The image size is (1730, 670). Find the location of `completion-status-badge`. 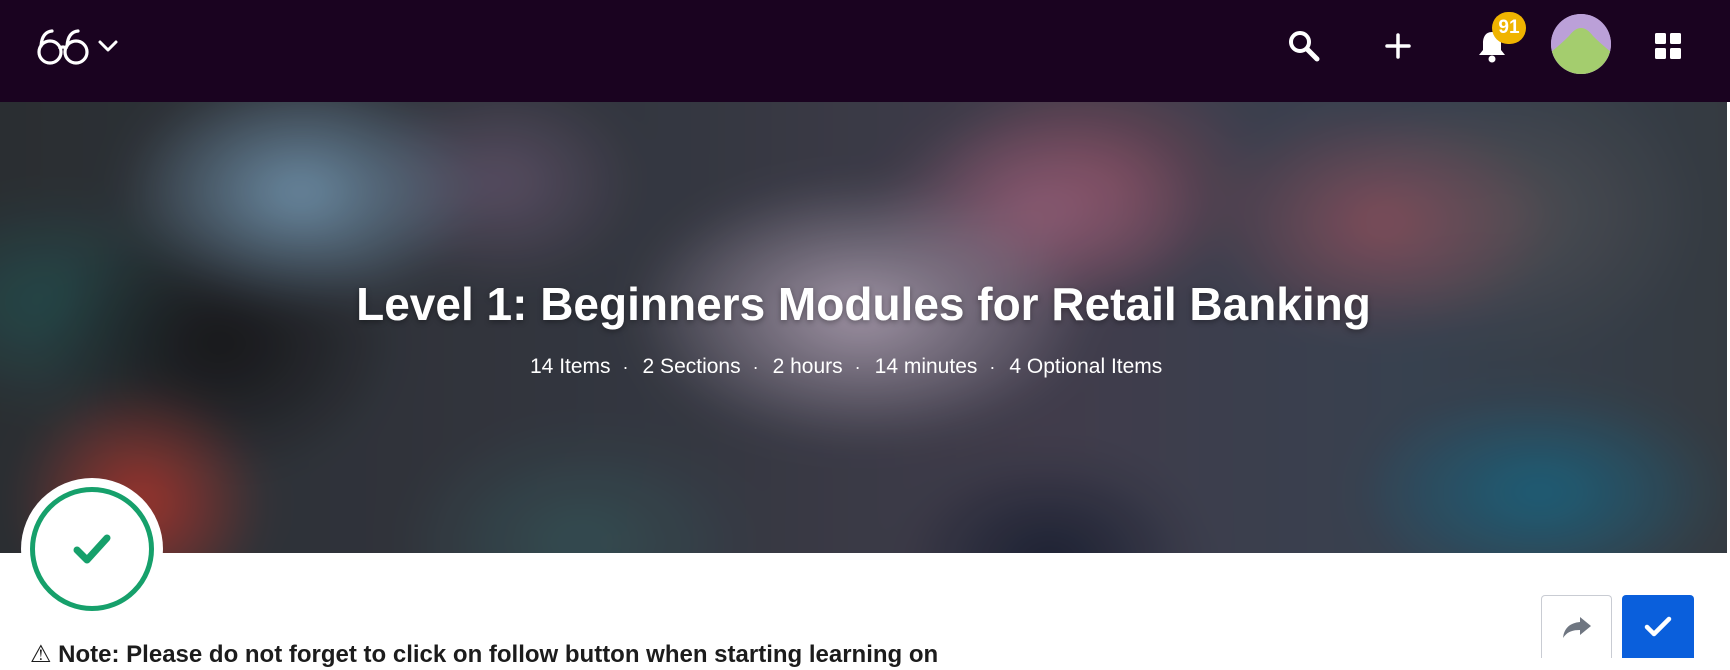

completion-status-badge is located at coordinates (92, 549).